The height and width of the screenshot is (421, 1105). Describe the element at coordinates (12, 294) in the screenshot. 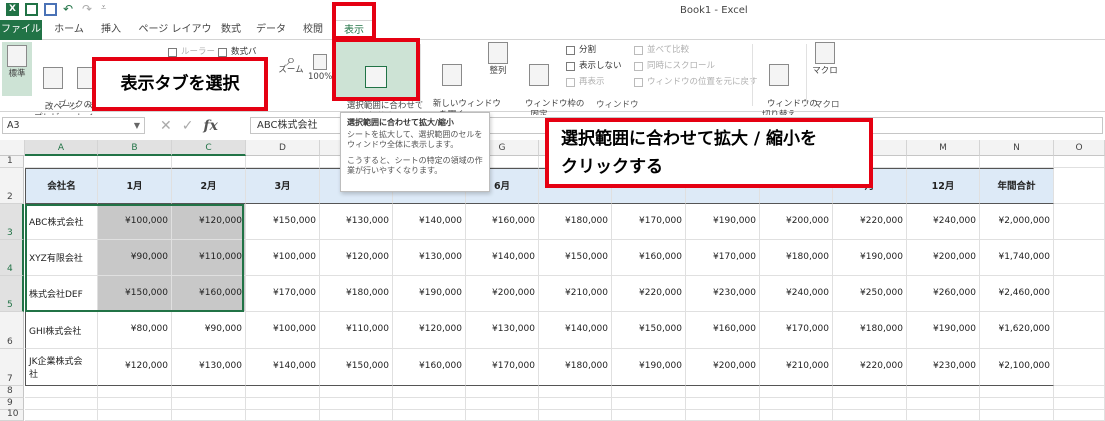

I see `row-header: 5` at that location.